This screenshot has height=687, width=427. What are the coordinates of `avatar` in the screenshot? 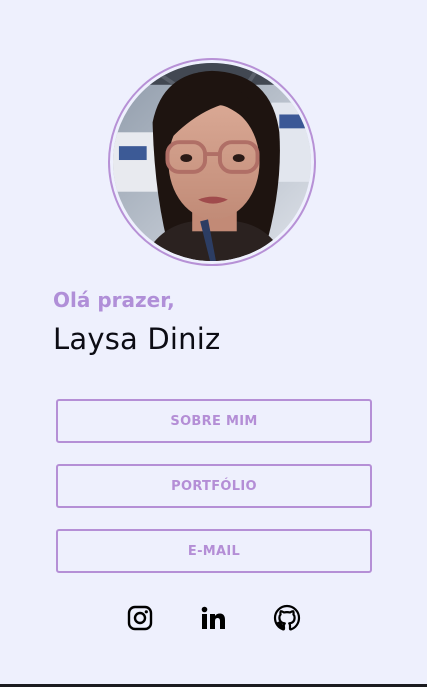 It's located at (212, 162).